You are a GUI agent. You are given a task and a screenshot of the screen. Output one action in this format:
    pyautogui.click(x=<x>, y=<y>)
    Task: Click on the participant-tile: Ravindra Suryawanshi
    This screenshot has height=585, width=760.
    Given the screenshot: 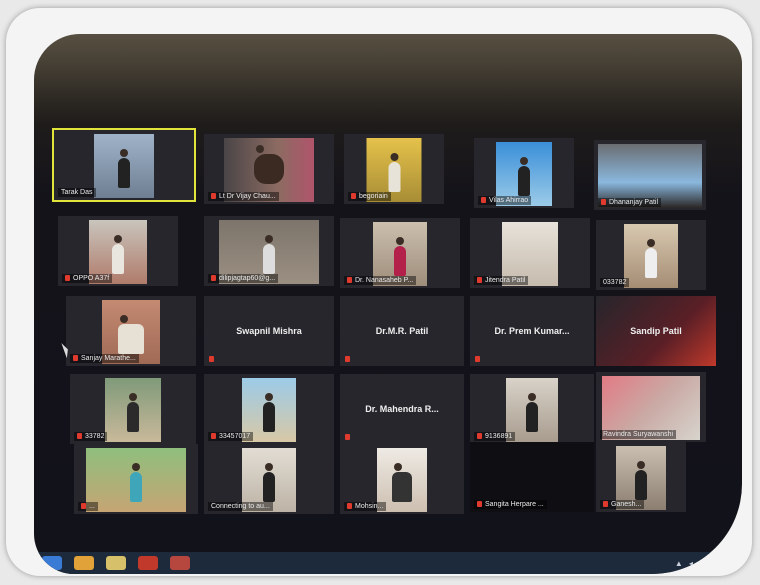 What is the action you would take?
    pyautogui.click(x=651, y=407)
    